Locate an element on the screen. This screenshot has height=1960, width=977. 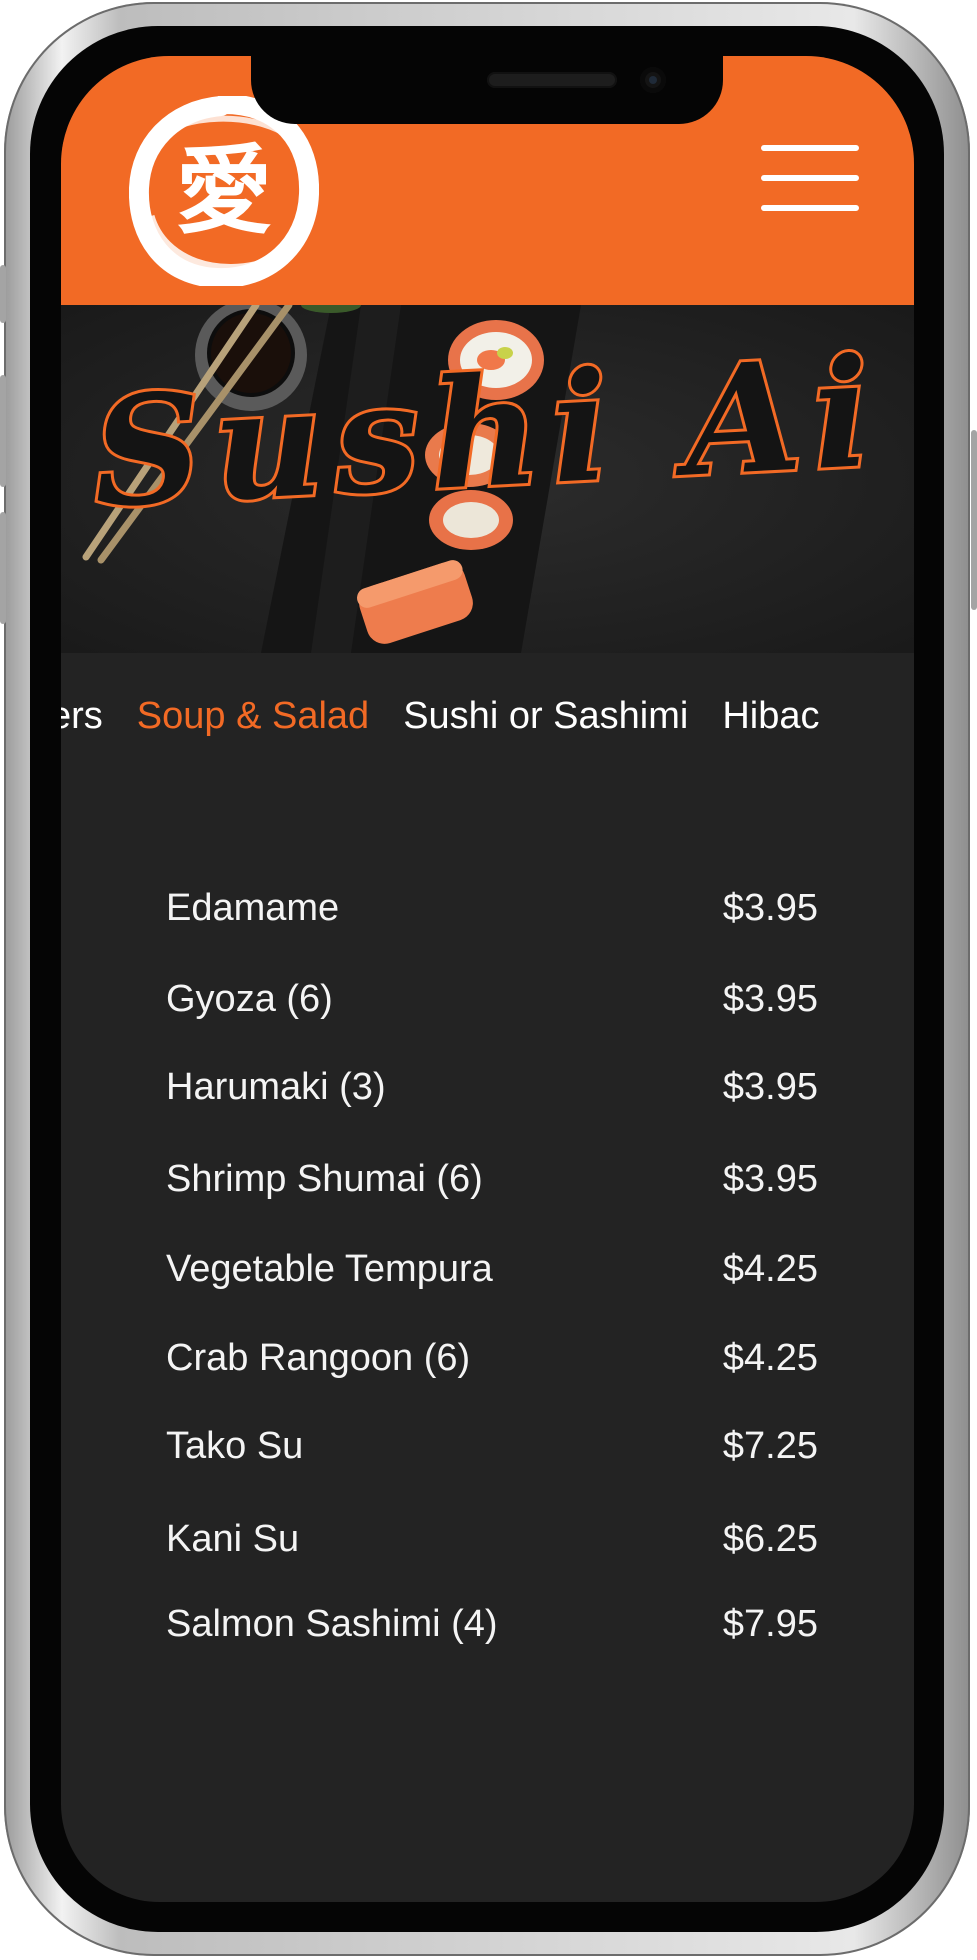
menu-item-name: Shrimp Shumai (6) is located at coordinates (324, 1178).